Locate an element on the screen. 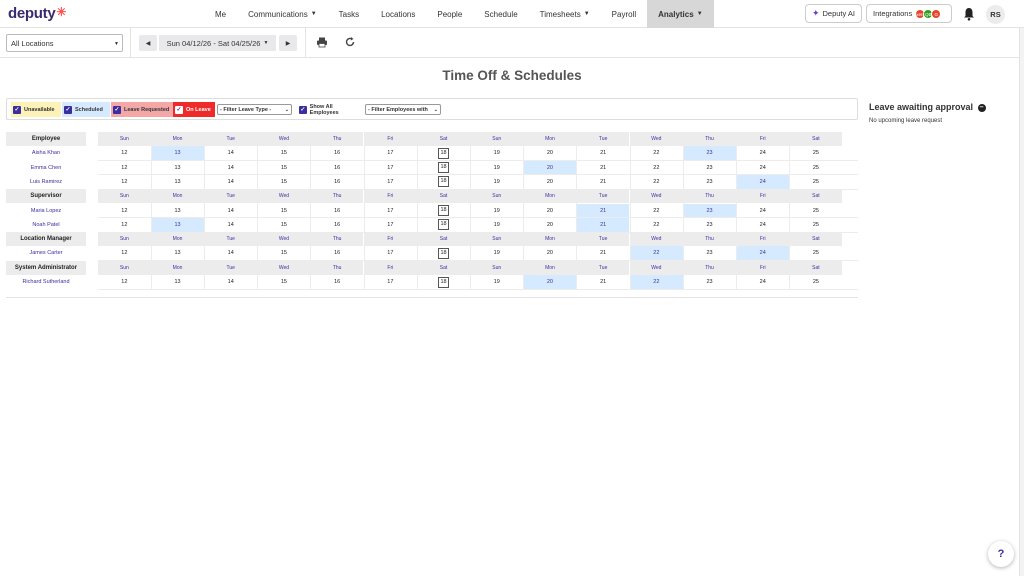 The image size is (1024, 576). nav-item-timesheets: Timesheets ▼ is located at coordinates (565, 14).